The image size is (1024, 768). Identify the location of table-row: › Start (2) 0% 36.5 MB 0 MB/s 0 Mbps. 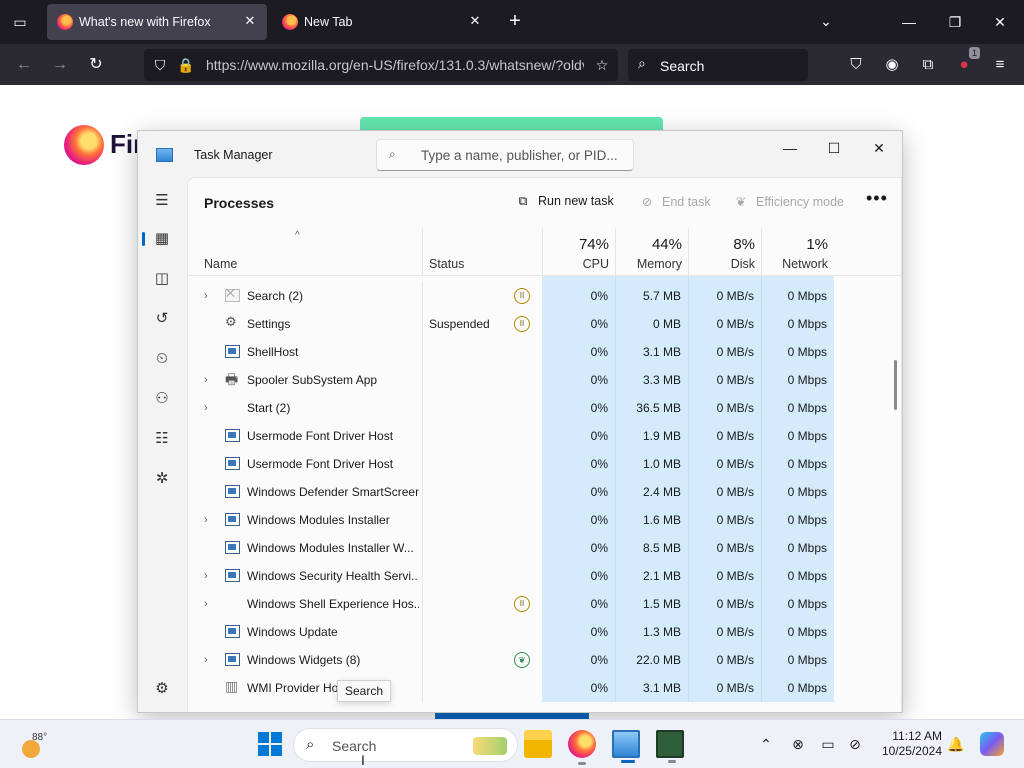
(536, 408).